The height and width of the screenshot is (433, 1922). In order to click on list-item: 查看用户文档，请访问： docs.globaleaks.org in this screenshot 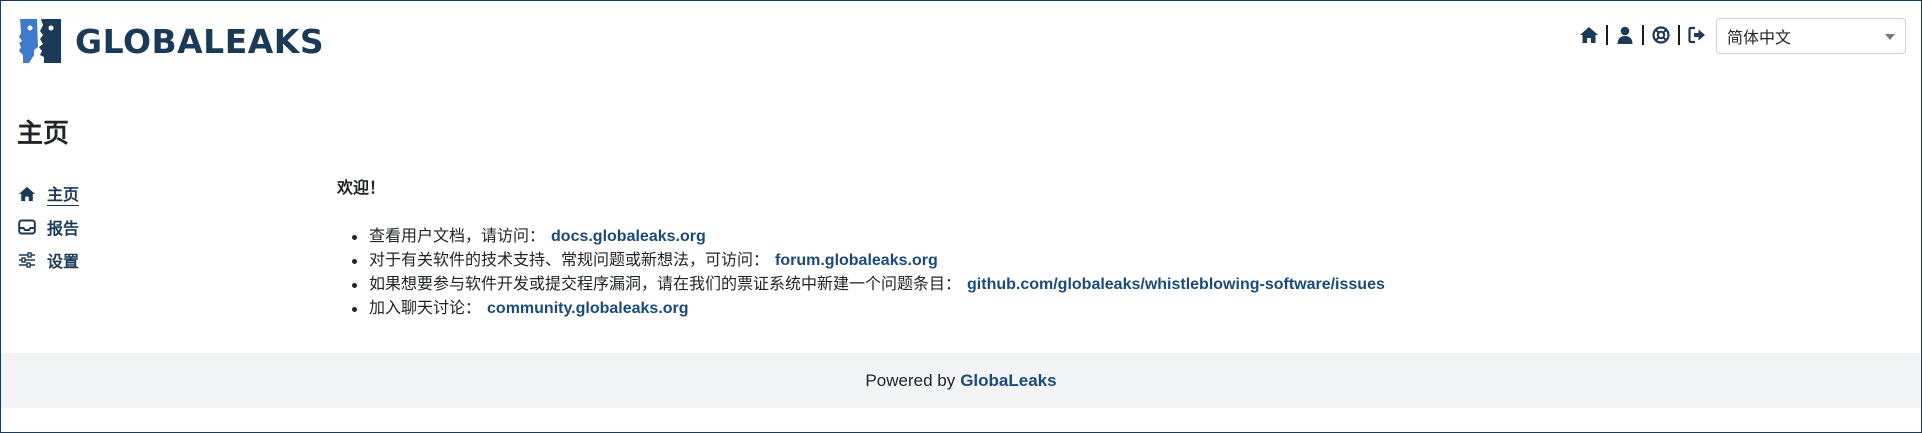, I will do `click(1087, 237)`.